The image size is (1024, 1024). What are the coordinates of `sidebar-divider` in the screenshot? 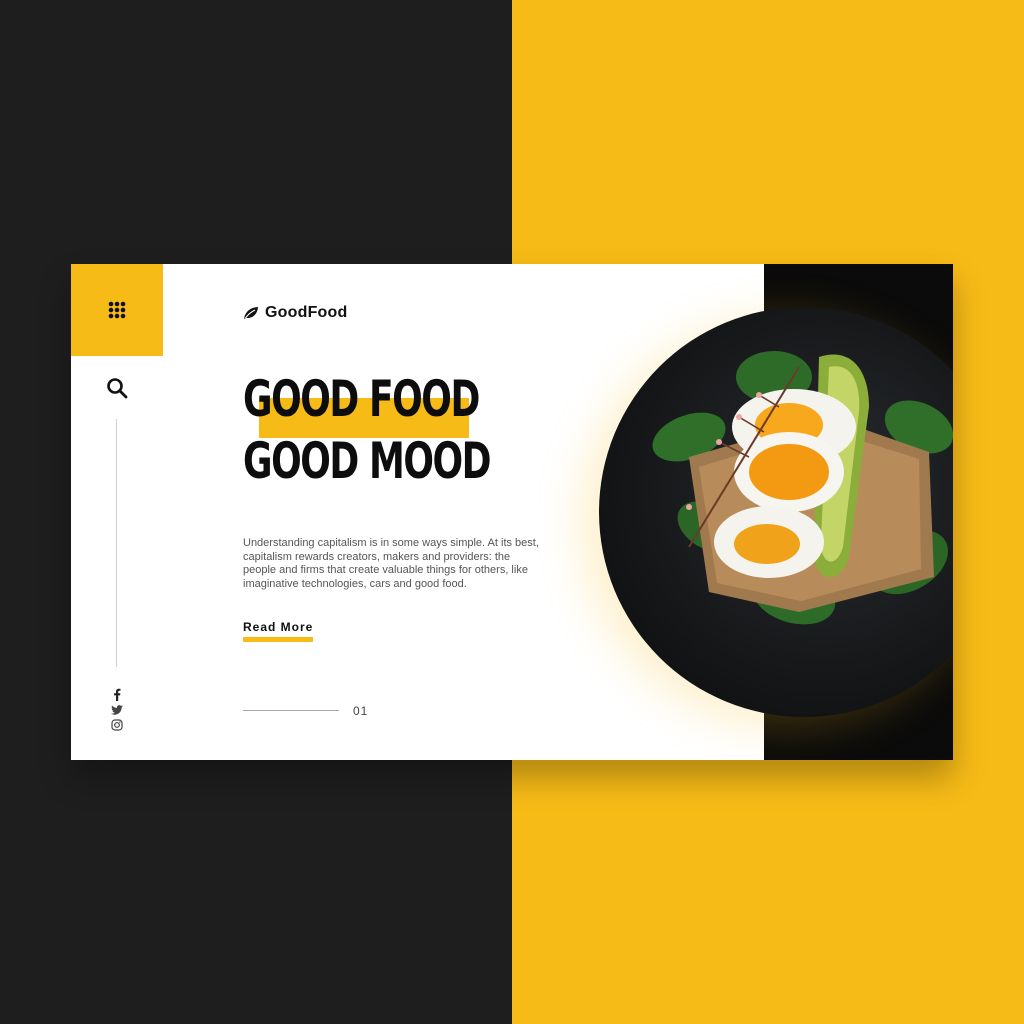 It's located at (116, 543).